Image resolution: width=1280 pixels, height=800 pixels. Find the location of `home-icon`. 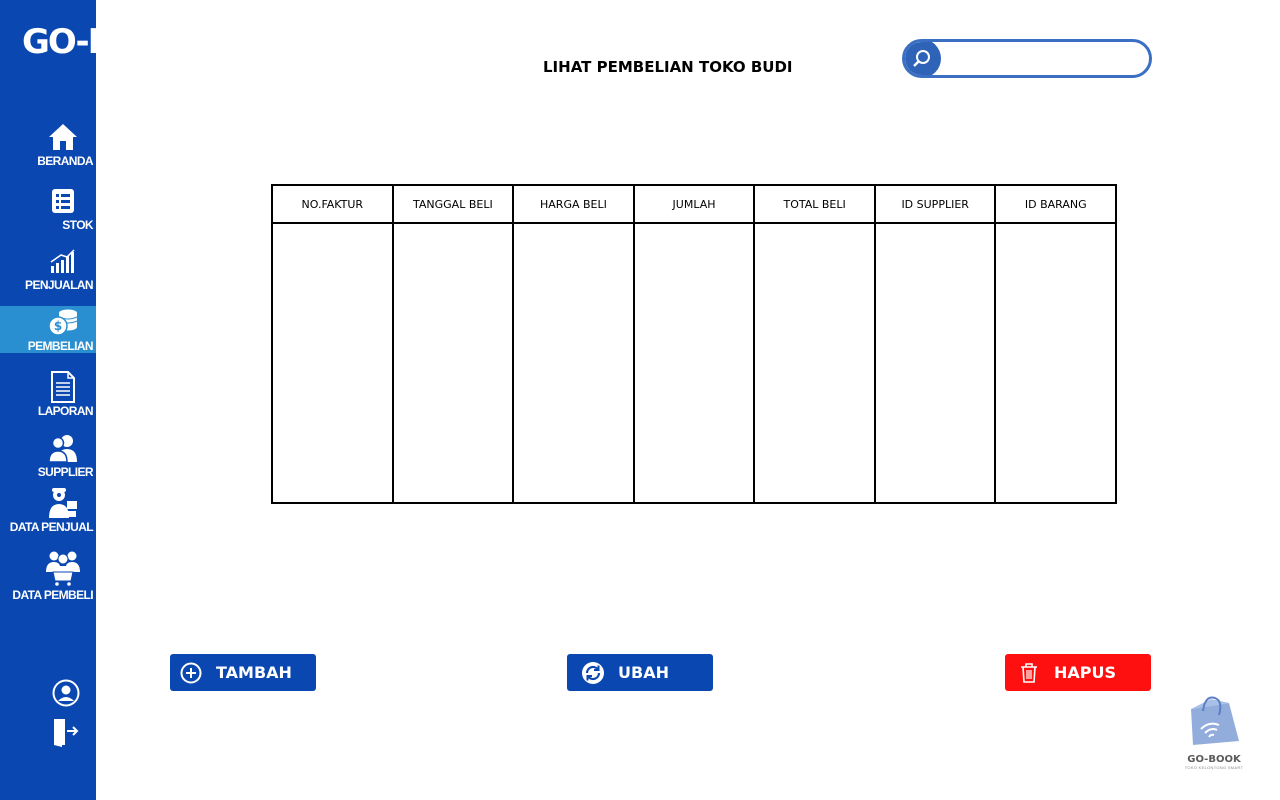

home-icon is located at coordinates (63, 137).